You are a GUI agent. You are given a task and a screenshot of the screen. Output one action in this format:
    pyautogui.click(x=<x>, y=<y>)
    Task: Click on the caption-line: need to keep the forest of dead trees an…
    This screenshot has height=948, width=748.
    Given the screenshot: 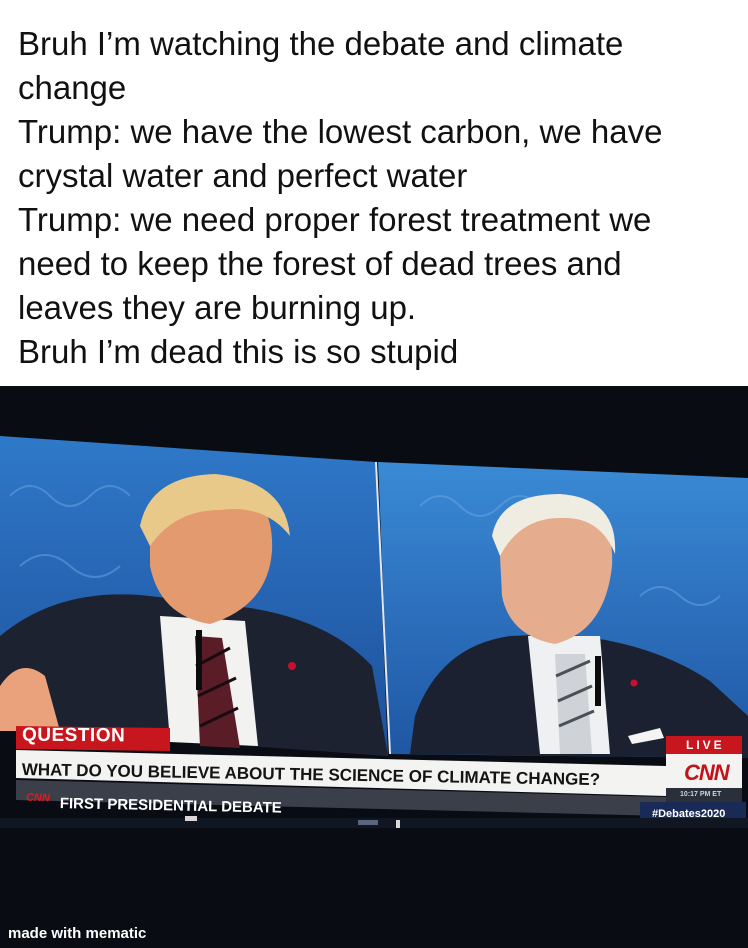 What is the action you would take?
    pyautogui.click(x=320, y=263)
    